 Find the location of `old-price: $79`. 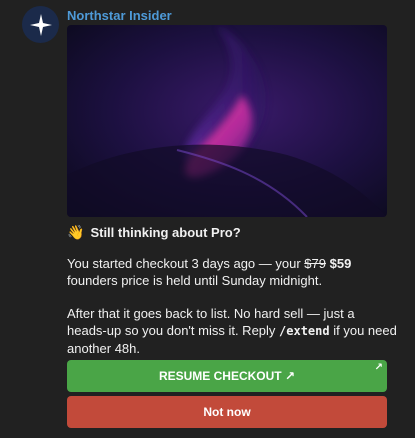

old-price: $79 is located at coordinates (315, 263).